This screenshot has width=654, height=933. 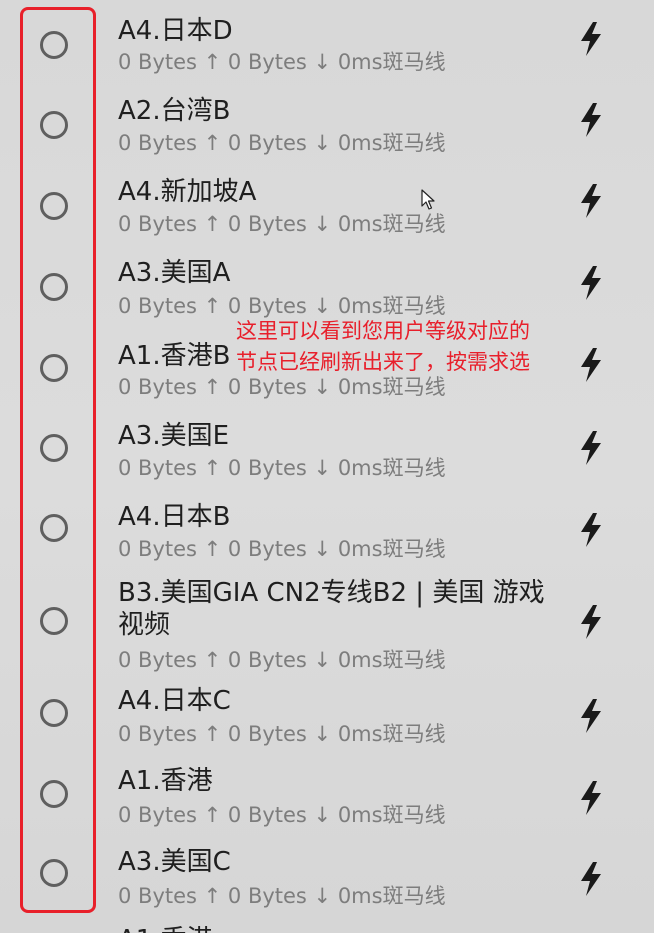 What do you see at coordinates (327, 445) in the screenshot?
I see `list-item: A3.美国E 0 Bytes ↑ 0 Bytes ↓ 0ms斑马线` at bounding box center [327, 445].